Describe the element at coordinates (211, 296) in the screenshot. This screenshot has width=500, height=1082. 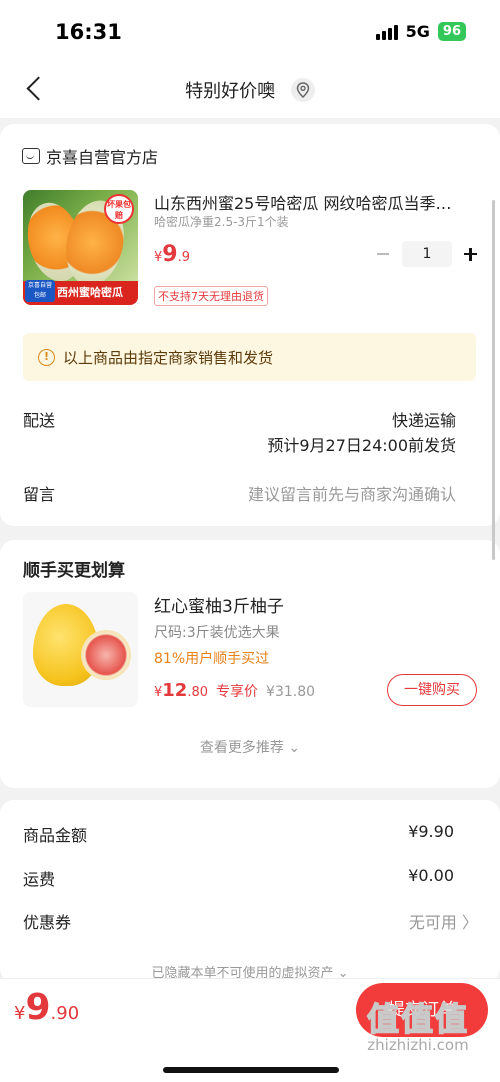
I see `no-return-badge: 不支持7天无理由退货` at that location.